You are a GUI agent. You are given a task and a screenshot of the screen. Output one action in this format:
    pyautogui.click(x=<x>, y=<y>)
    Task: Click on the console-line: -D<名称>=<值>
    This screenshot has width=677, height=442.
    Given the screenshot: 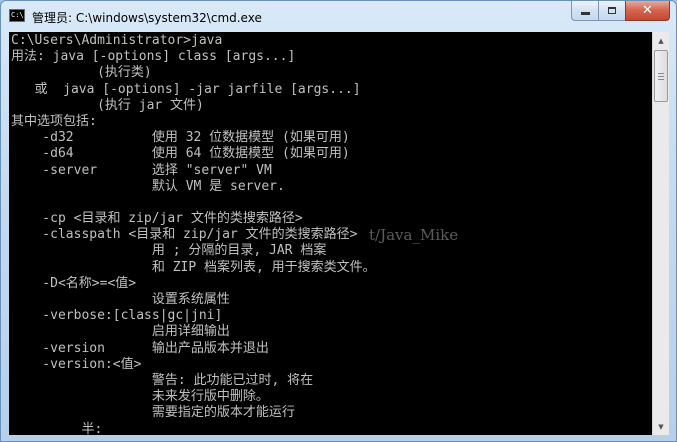 What is the action you would take?
    pyautogui.click(x=74, y=283)
    